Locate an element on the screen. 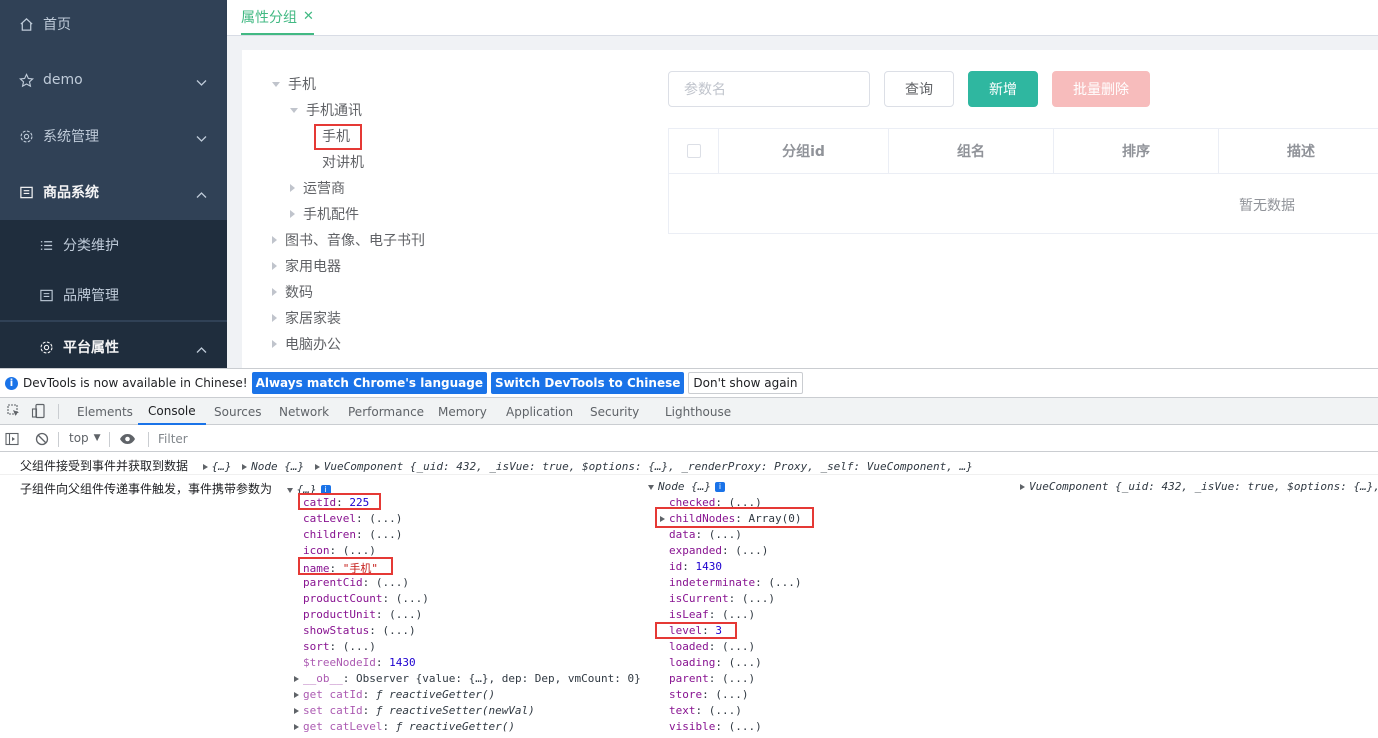 This screenshot has height=738, width=1378. sidebar-item-product-system: 商品系统 is located at coordinates (113, 192).